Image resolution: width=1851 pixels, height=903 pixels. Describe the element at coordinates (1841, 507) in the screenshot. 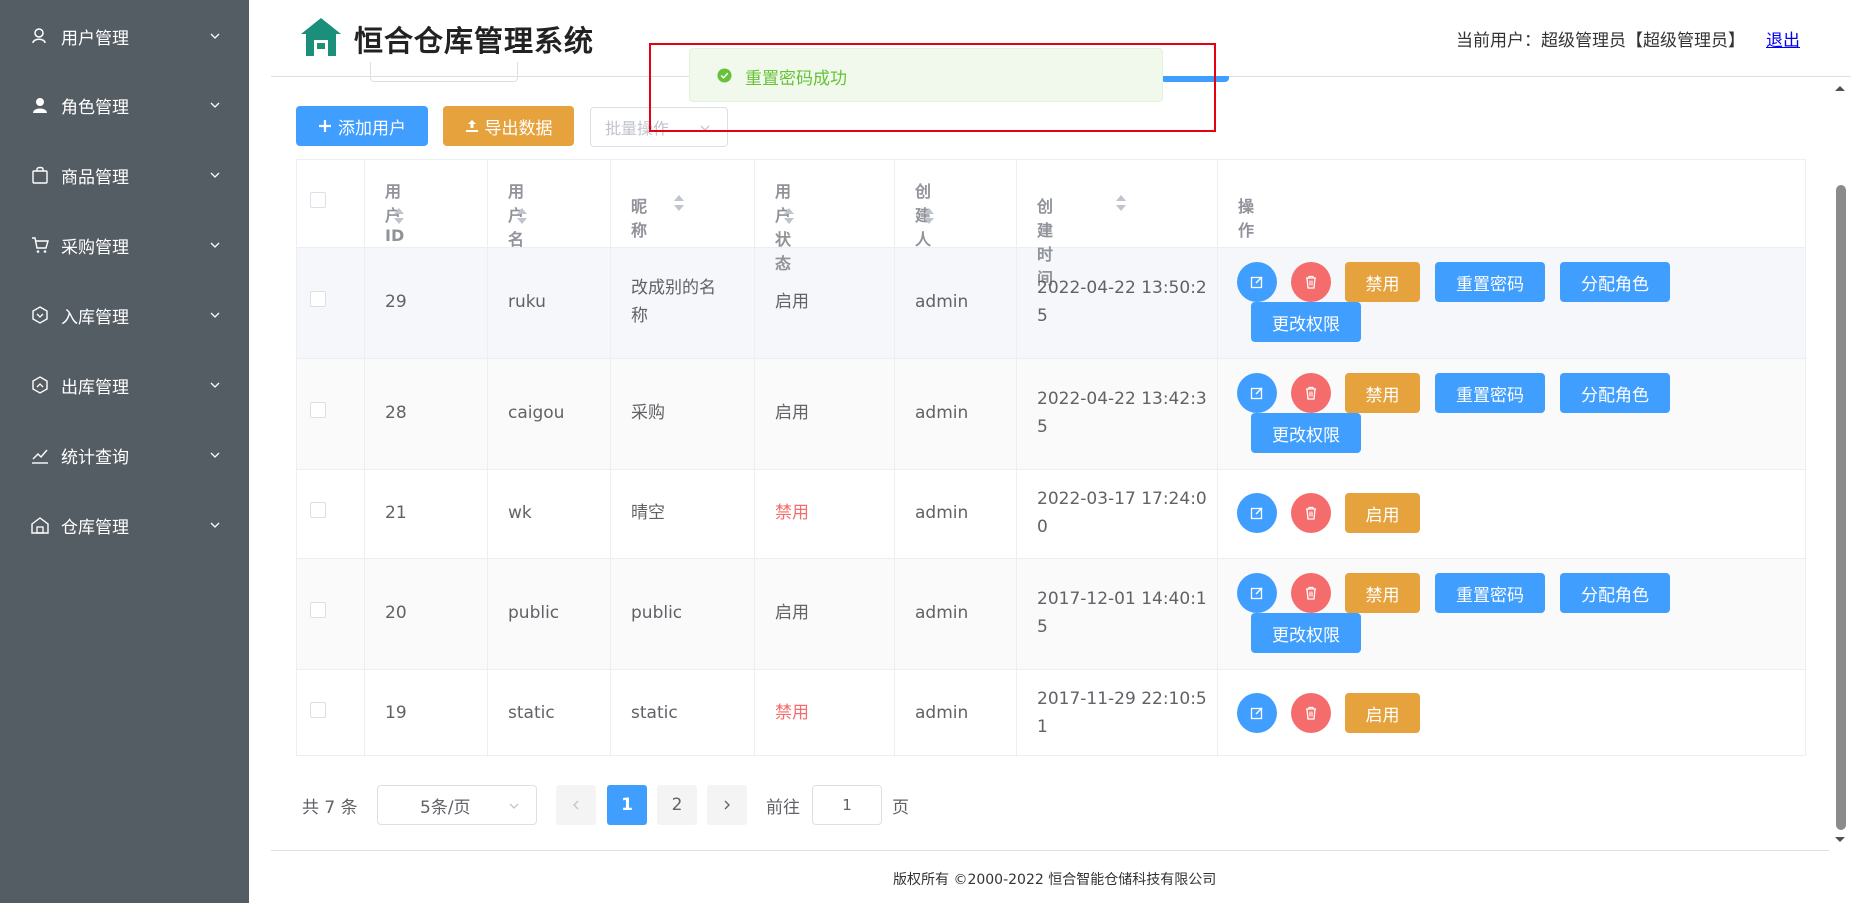

I see `scrollbar-thumb` at that location.